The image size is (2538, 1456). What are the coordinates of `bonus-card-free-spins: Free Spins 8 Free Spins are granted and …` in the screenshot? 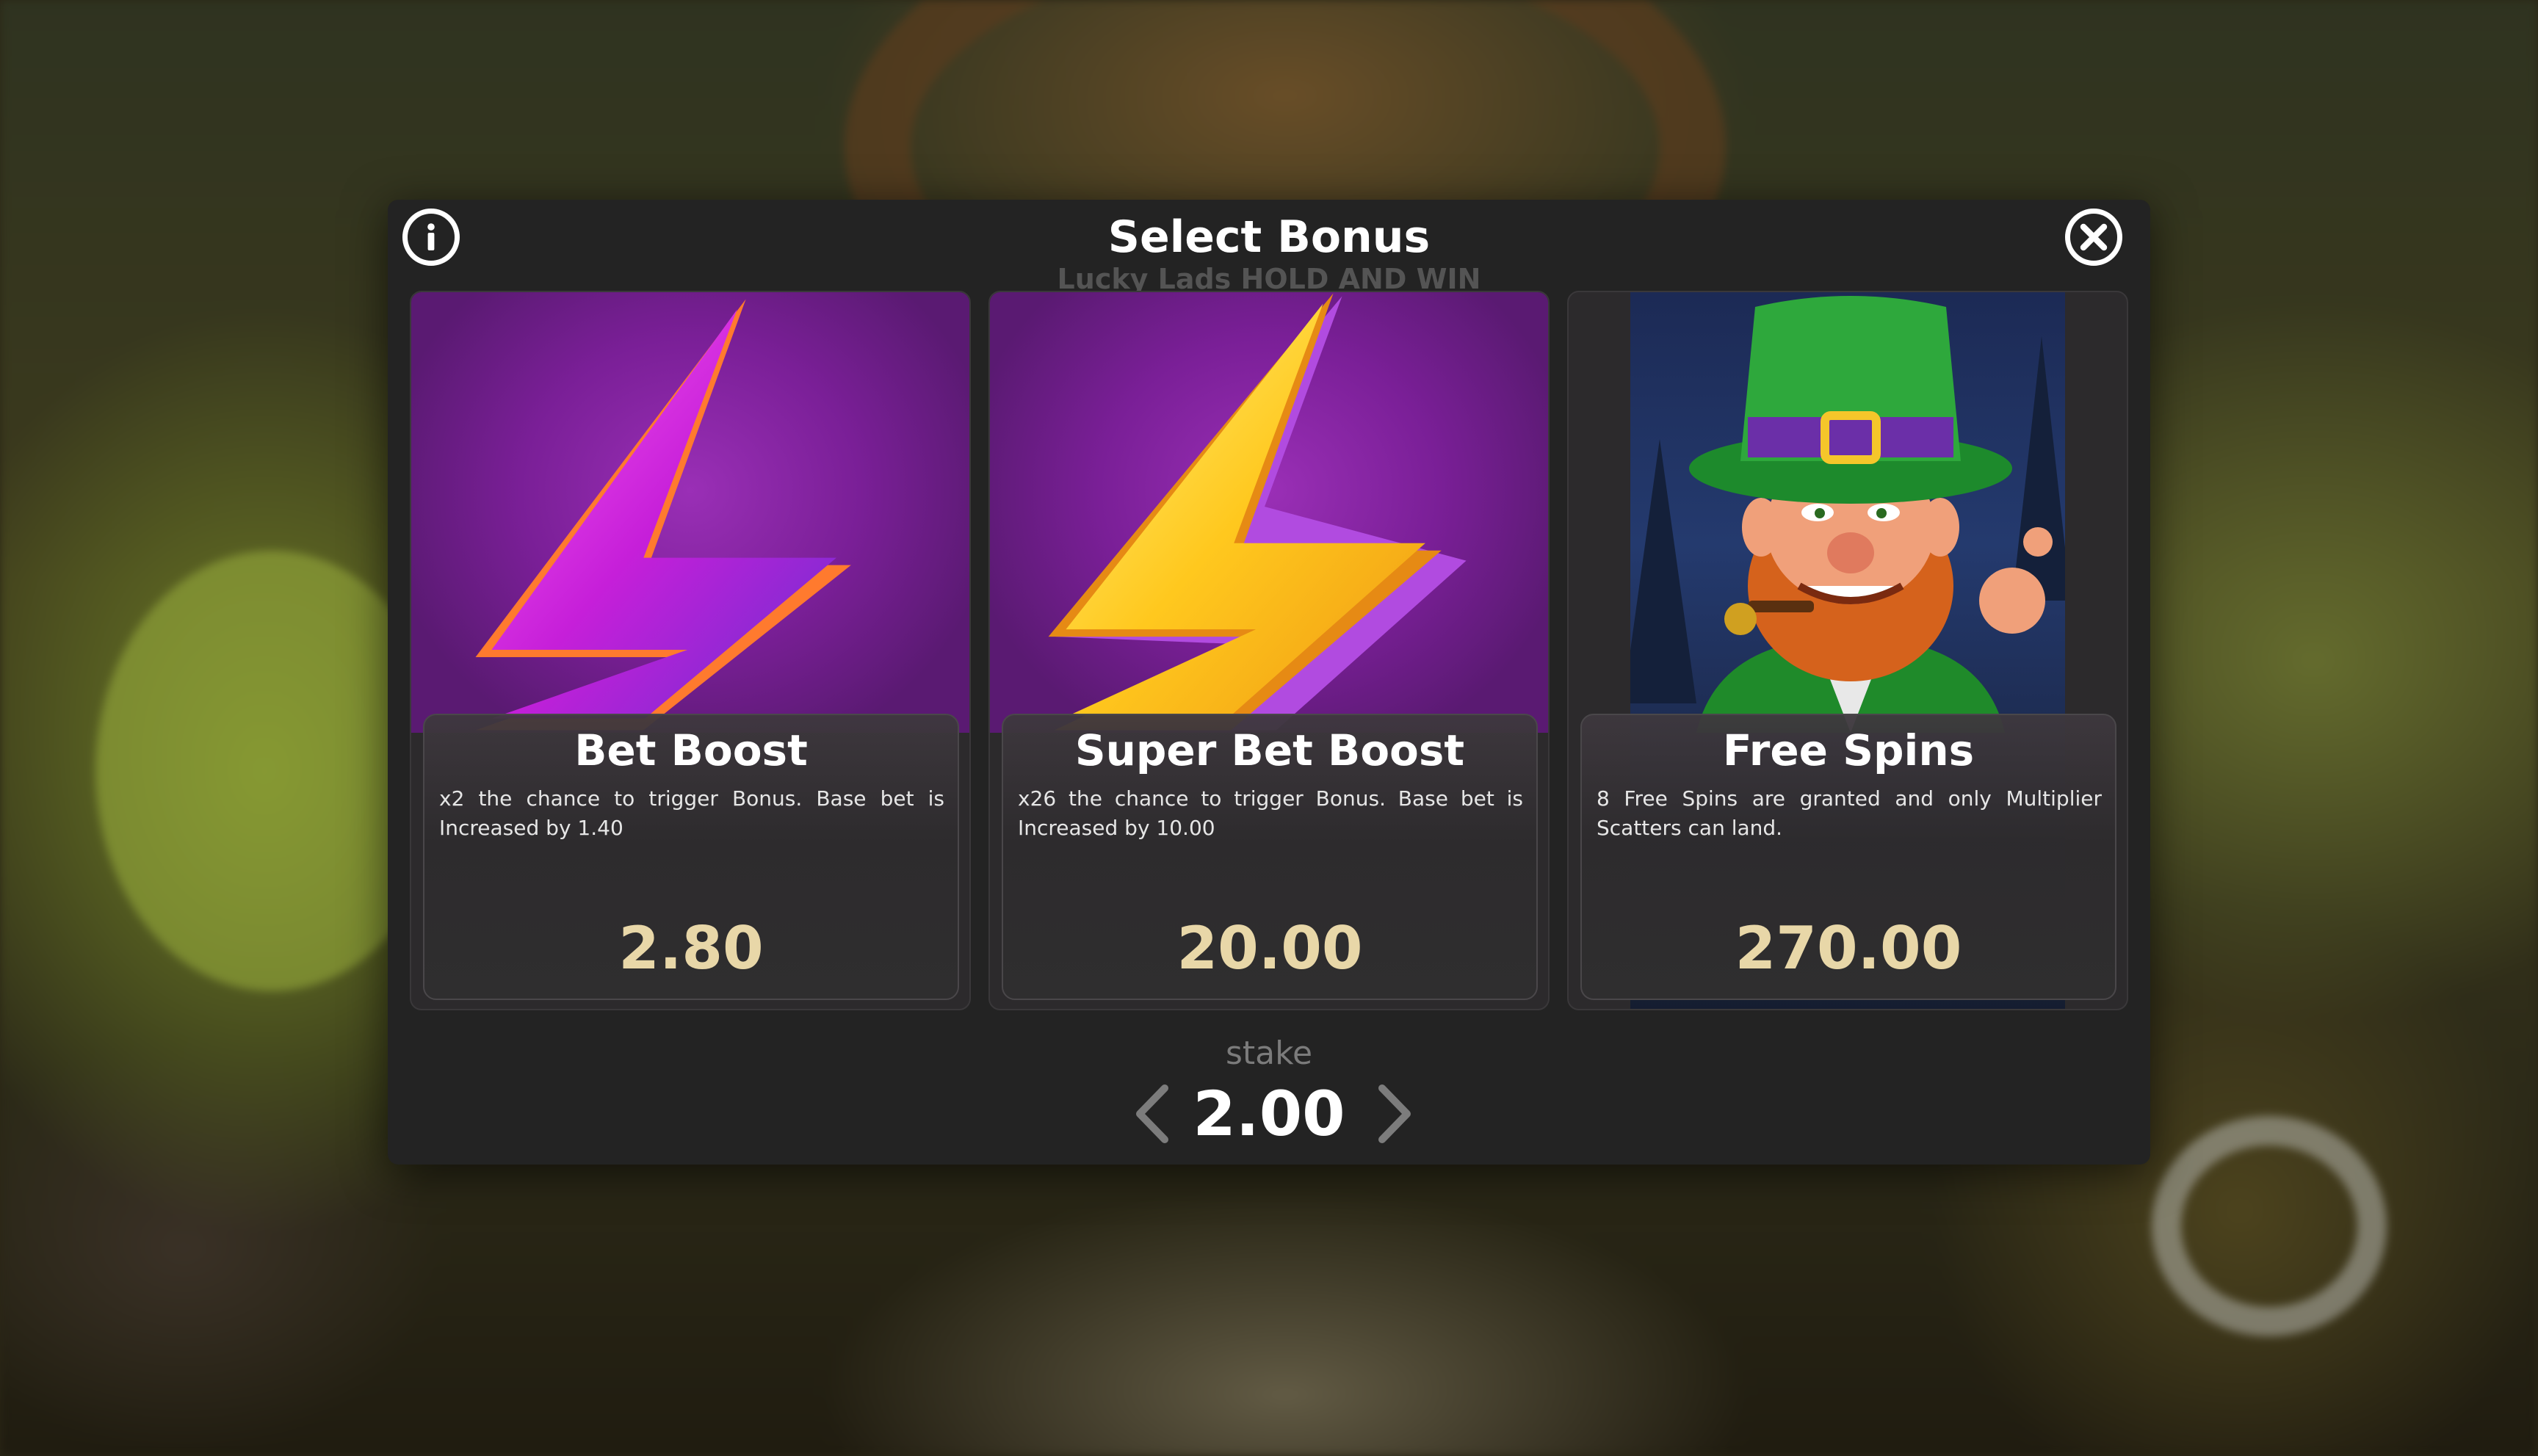 It's located at (1847, 650).